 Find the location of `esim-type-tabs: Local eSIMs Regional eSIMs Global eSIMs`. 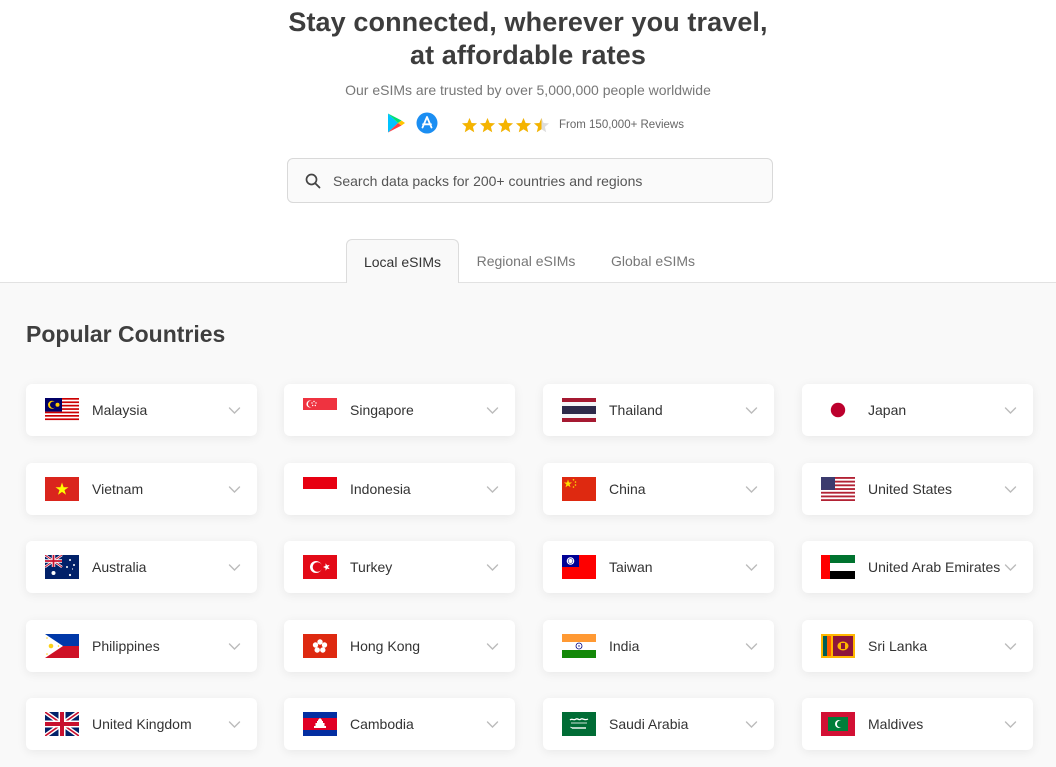

esim-type-tabs: Local eSIMs Regional eSIMs Global eSIMs is located at coordinates (528, 261).